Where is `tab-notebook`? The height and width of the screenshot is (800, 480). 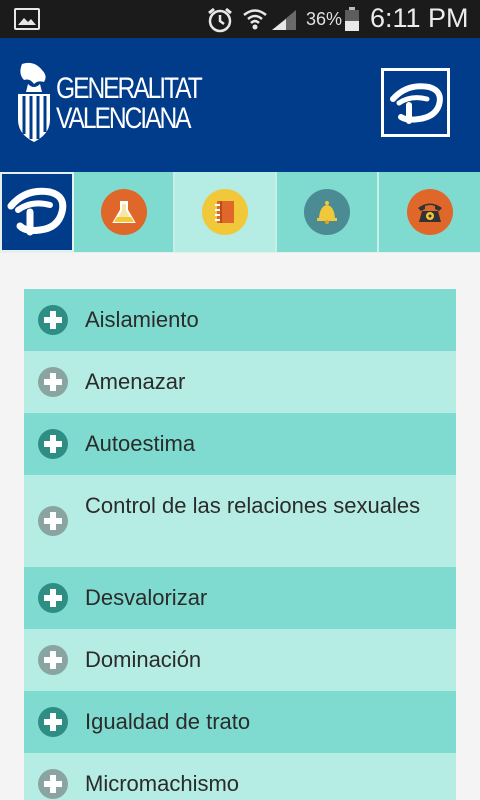 tab-notebook is located at coordinates (226, 212).